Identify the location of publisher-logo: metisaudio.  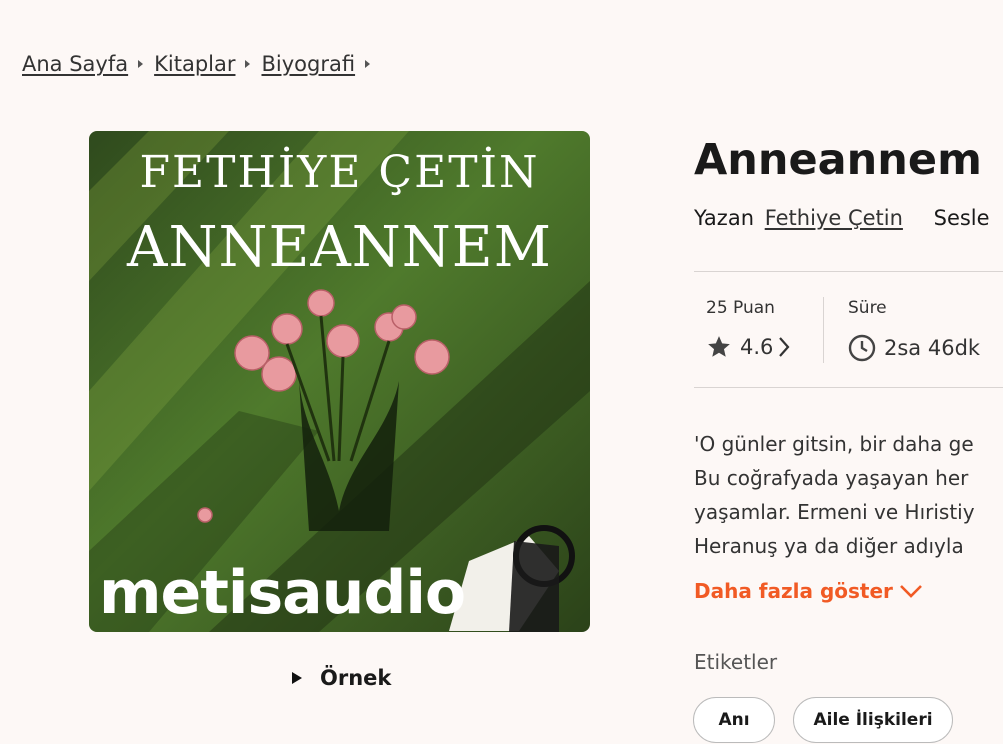
(282, 593).